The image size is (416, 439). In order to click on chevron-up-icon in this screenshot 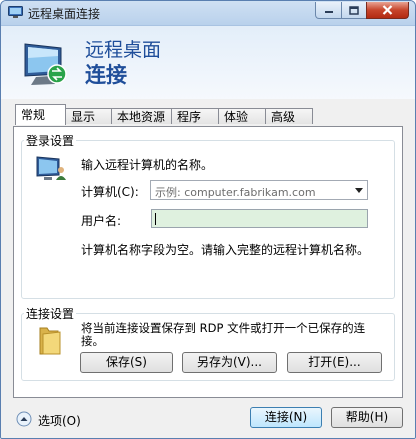, I will do `click(24, 419)`.